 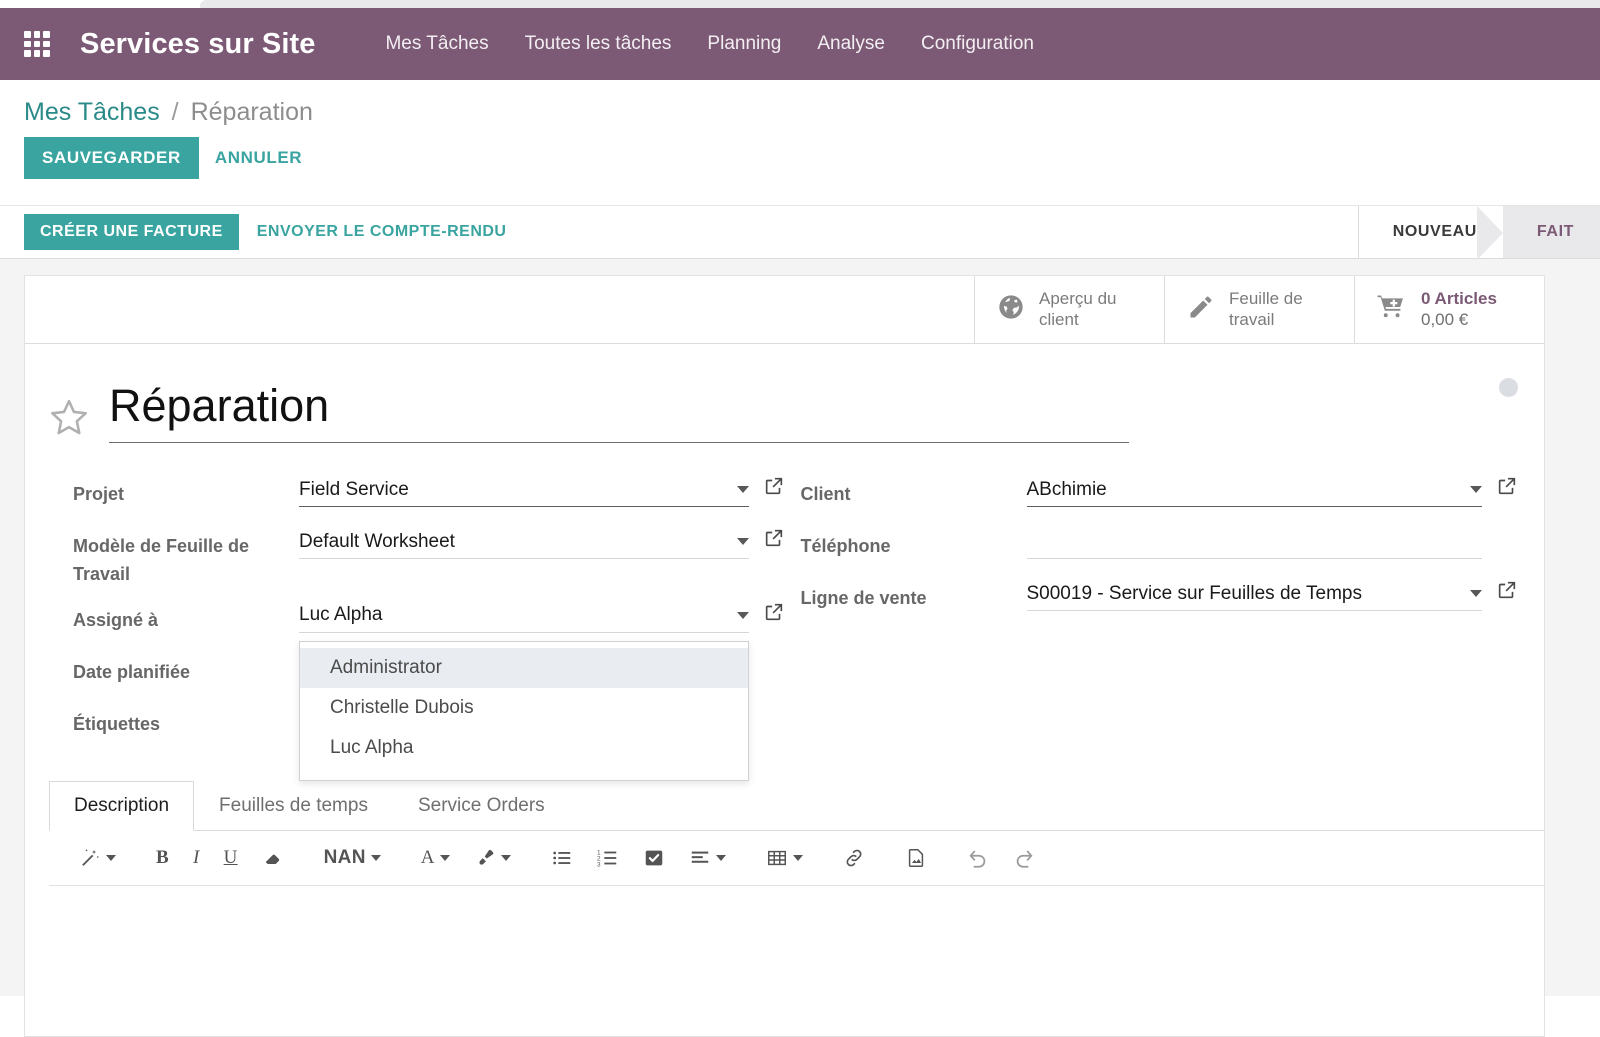 What do you see at coordinates (1459, 320) in the screenshot?
I see `stat-line-2: 0,00 €` at bounding box center [1459, 320].